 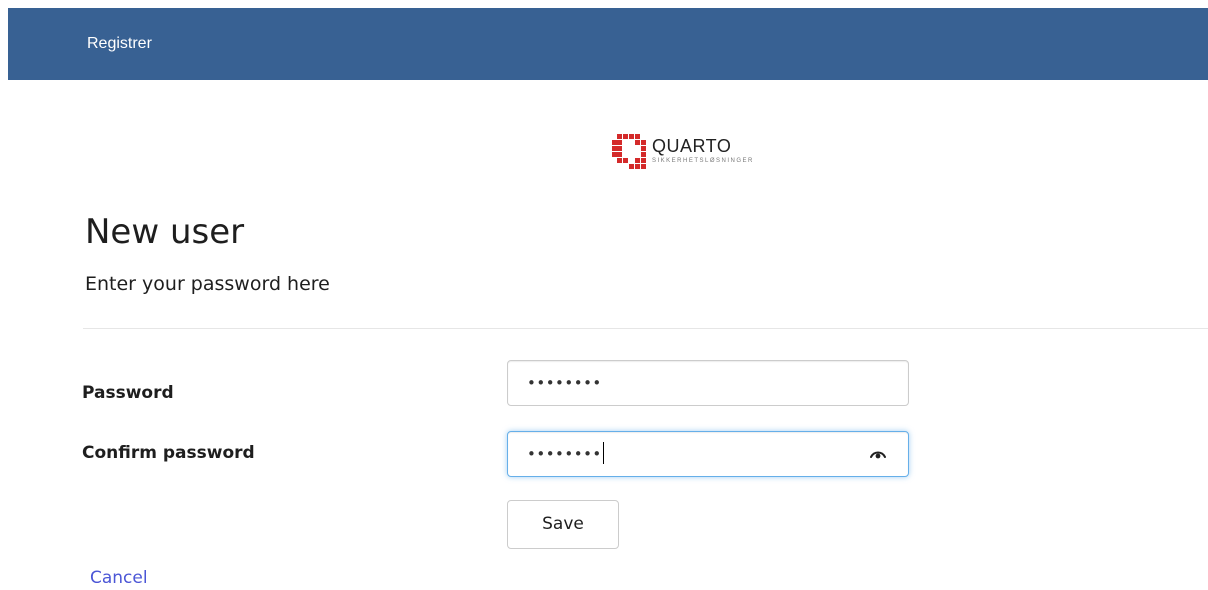 I want to click on logo-text: QUARTO SIKKERHETSLØSNINGER, so click(x=703, y=151).